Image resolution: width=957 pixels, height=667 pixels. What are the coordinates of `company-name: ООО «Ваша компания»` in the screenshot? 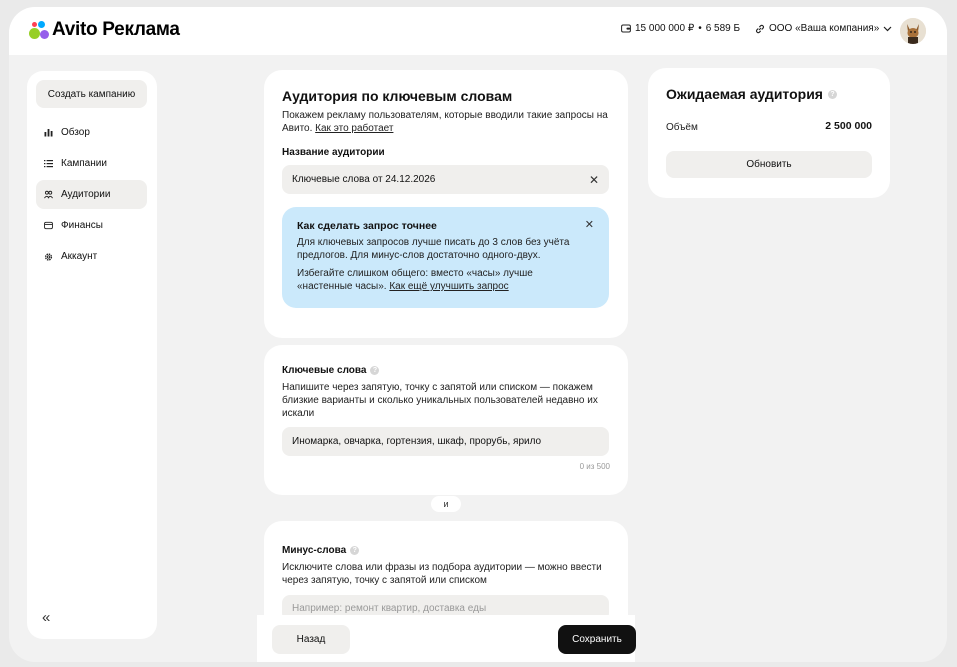 It's located at (824, 28).